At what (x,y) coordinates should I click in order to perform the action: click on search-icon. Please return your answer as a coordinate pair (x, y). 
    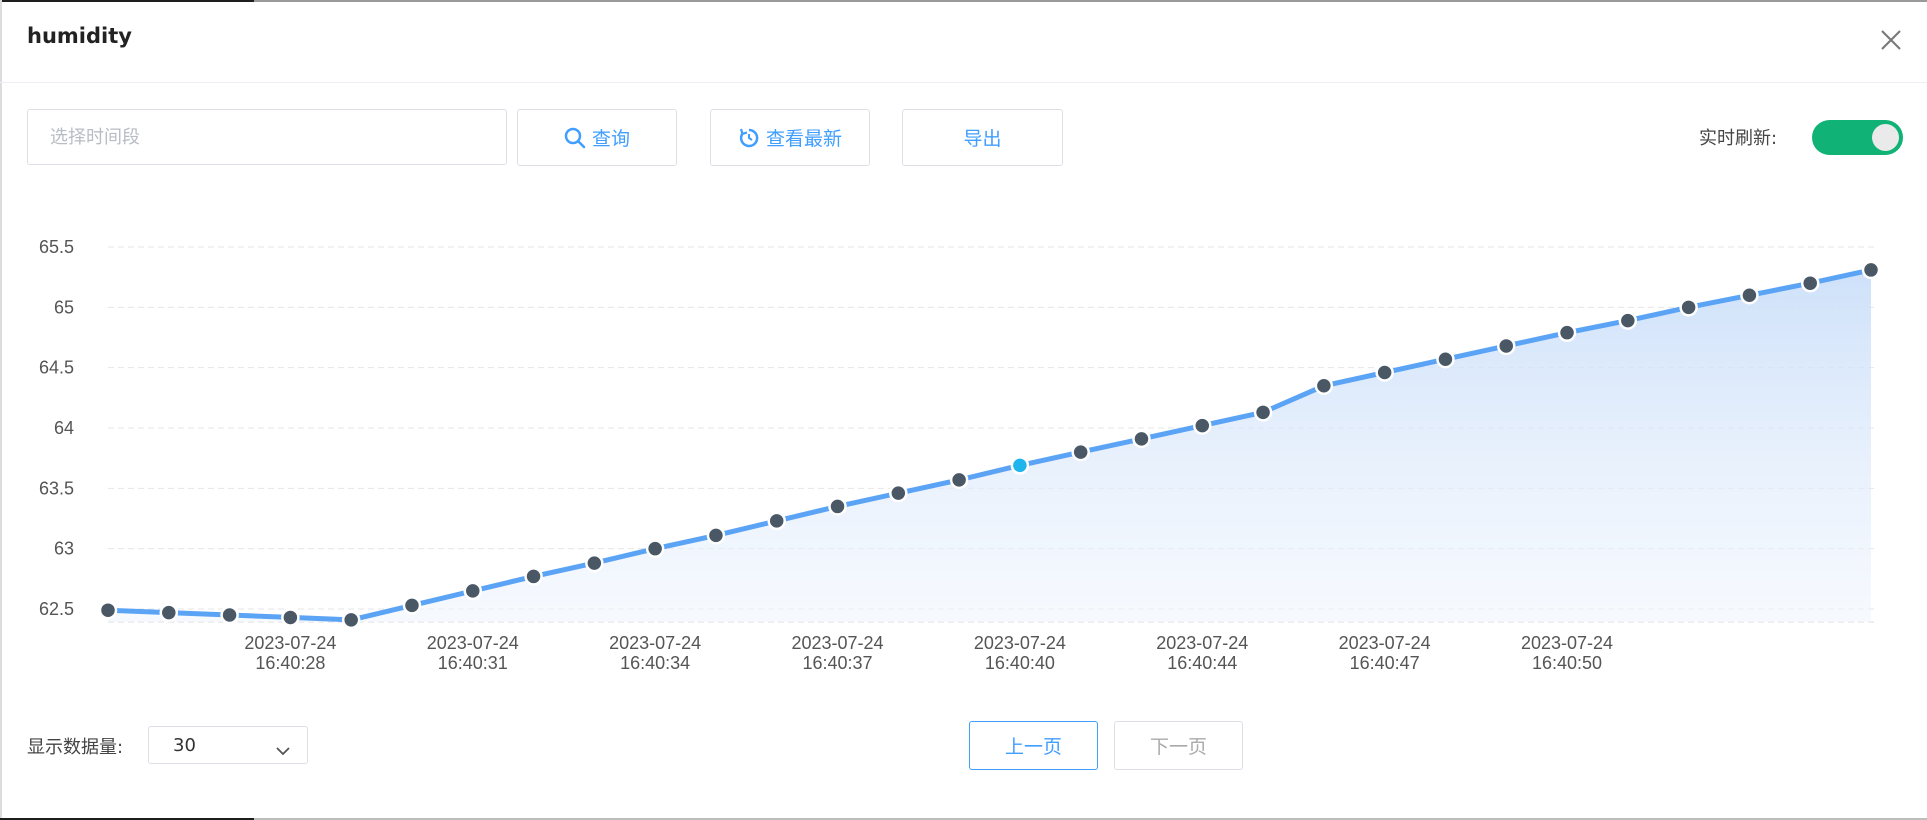
    Looking at the image, I should click on (575, 138).